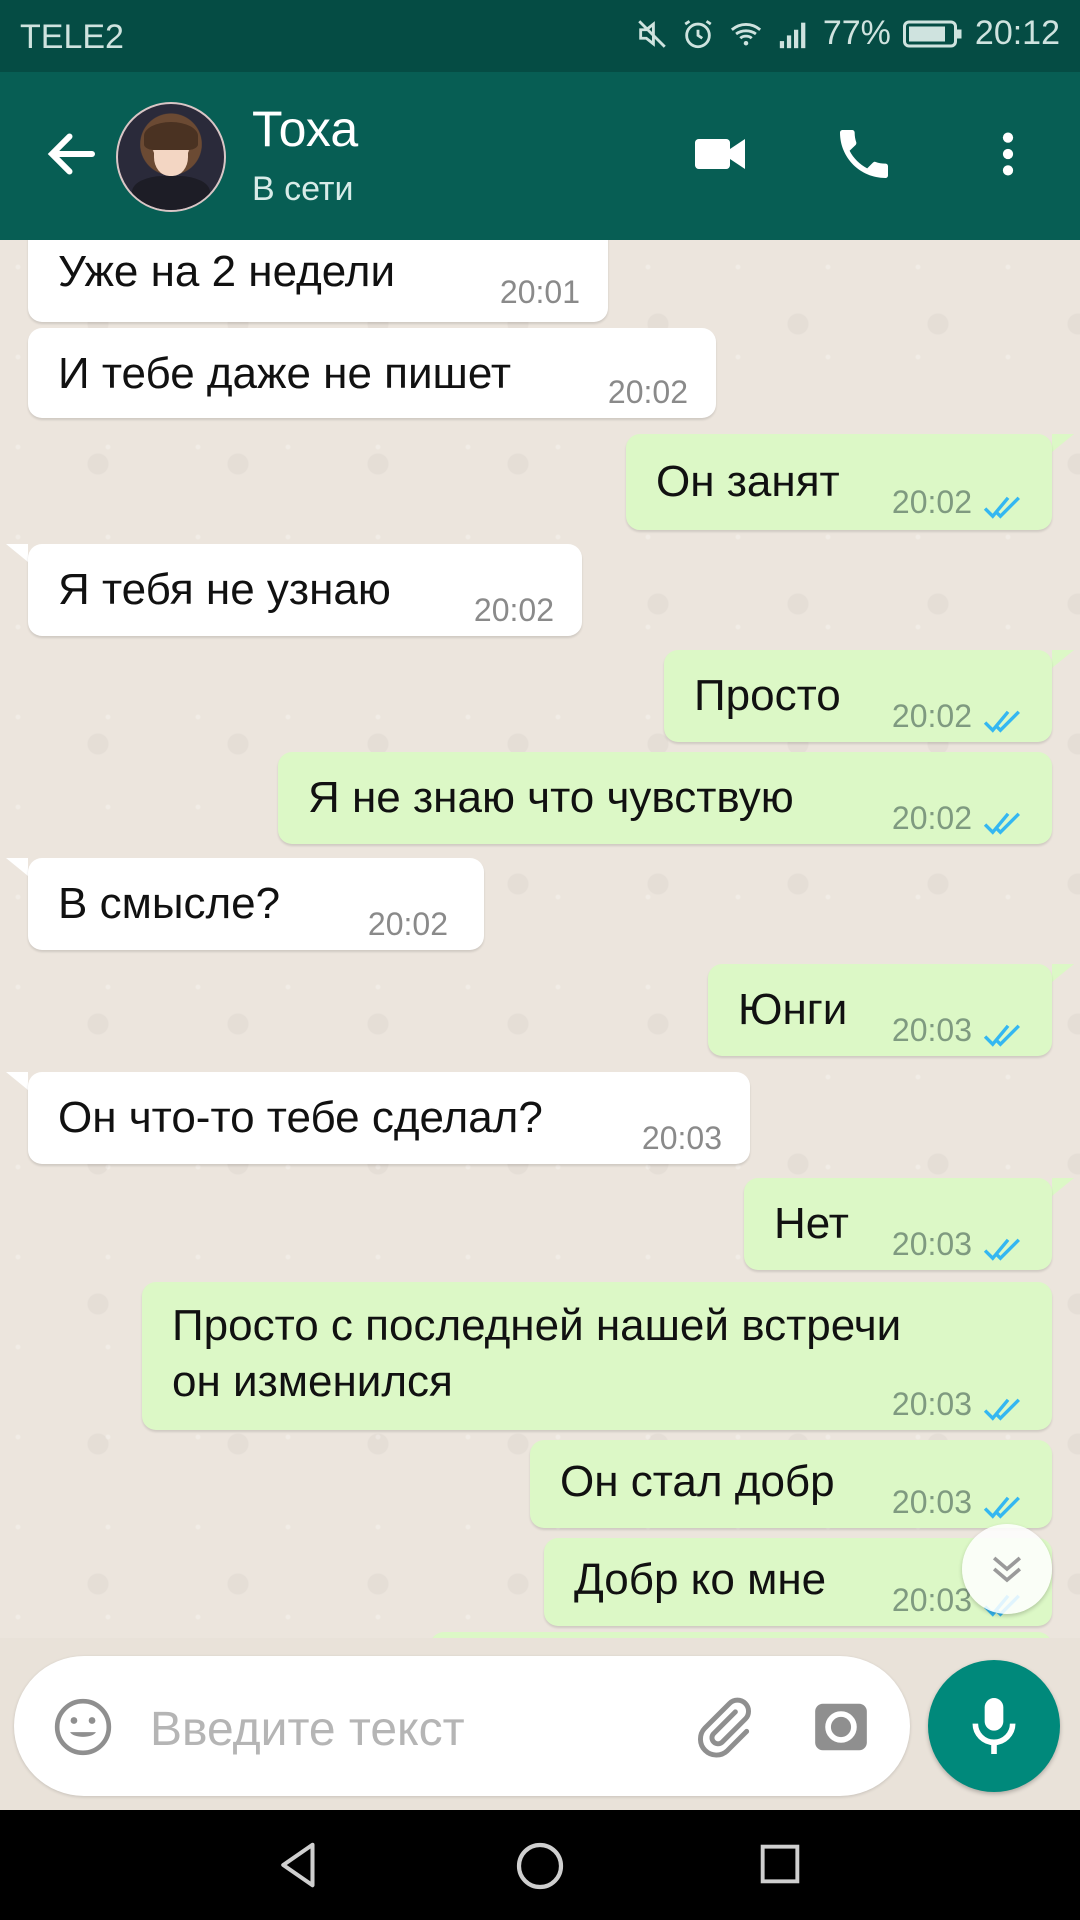  What do you see at coordinates (551, 797) in the screenshot?
I see `message-text: Я не знаю что чувствую` at bounding box center [551, 797].